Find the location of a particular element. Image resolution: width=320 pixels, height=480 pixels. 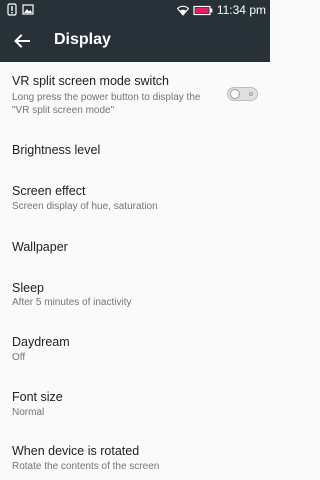

status-bar: 11:34 pm is located at coordinates (135, 10).